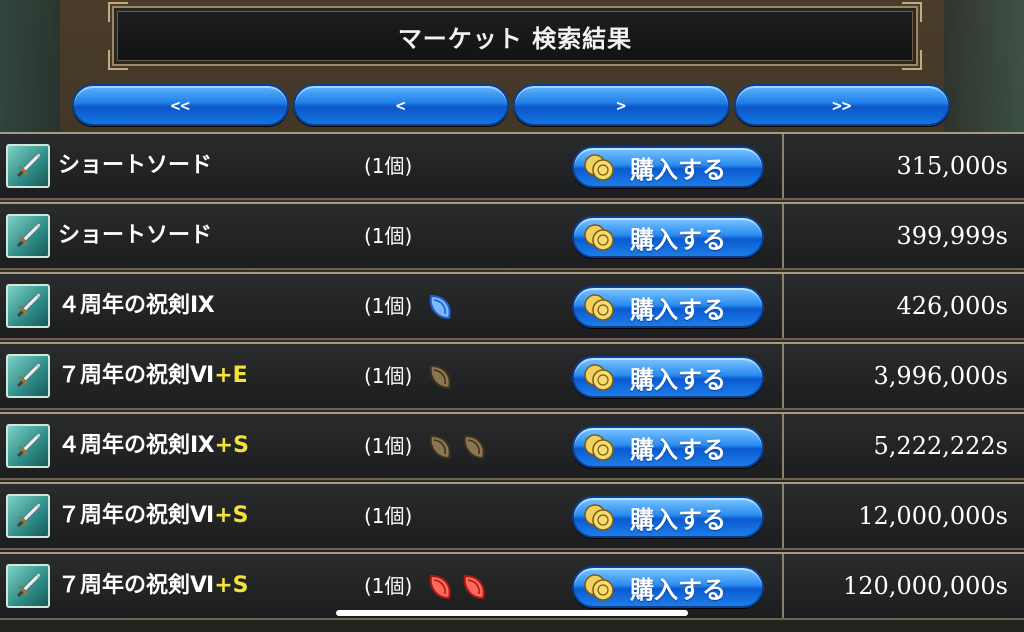 This screenshot has height=632, width=1024. What do you see at coordinates (512, 613) in the screenshot?
I see `home-indicator` at bounding box center [512, 613].